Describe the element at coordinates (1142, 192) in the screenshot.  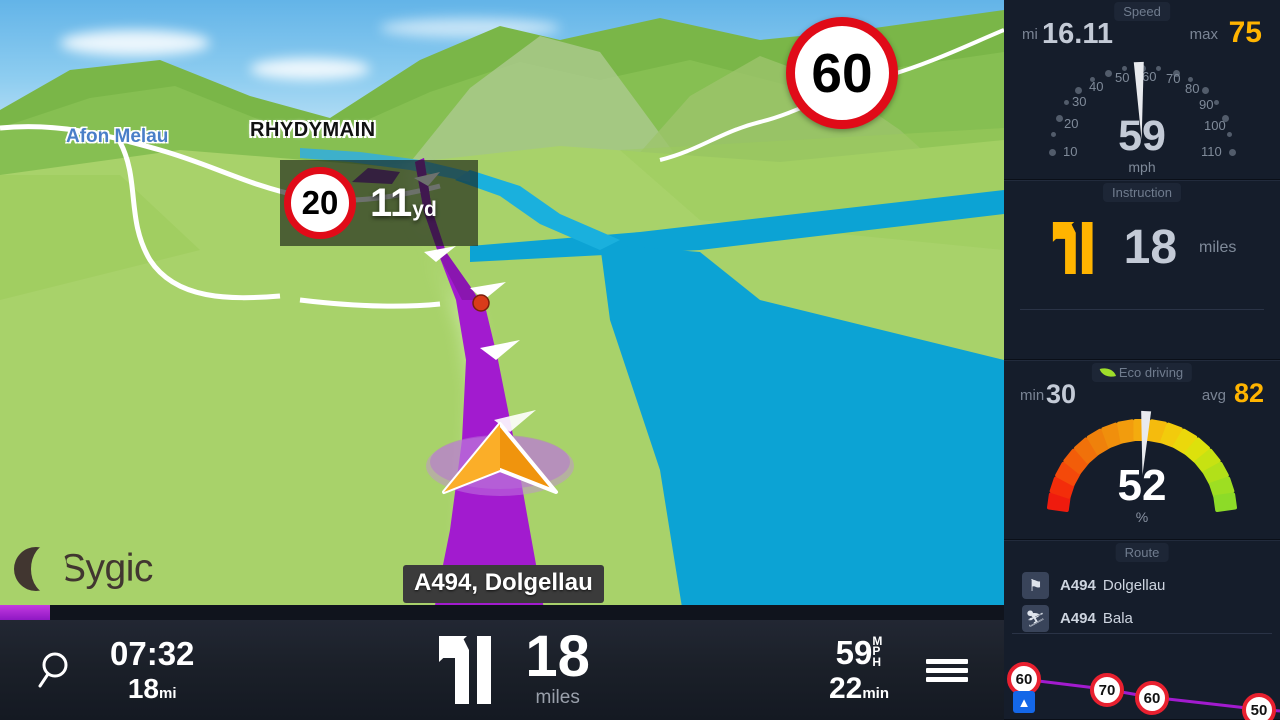
I see `instruction-panel-title: Instruction` at that location.